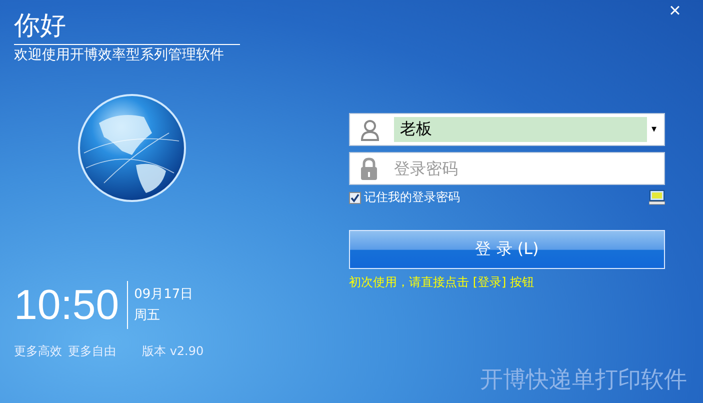  What do you see at coordinates (442, 282) in the screenshot?
I see `hint-text: 初次使用，请直接点击 [登录] 按钮` at bounding box center [442, 282].